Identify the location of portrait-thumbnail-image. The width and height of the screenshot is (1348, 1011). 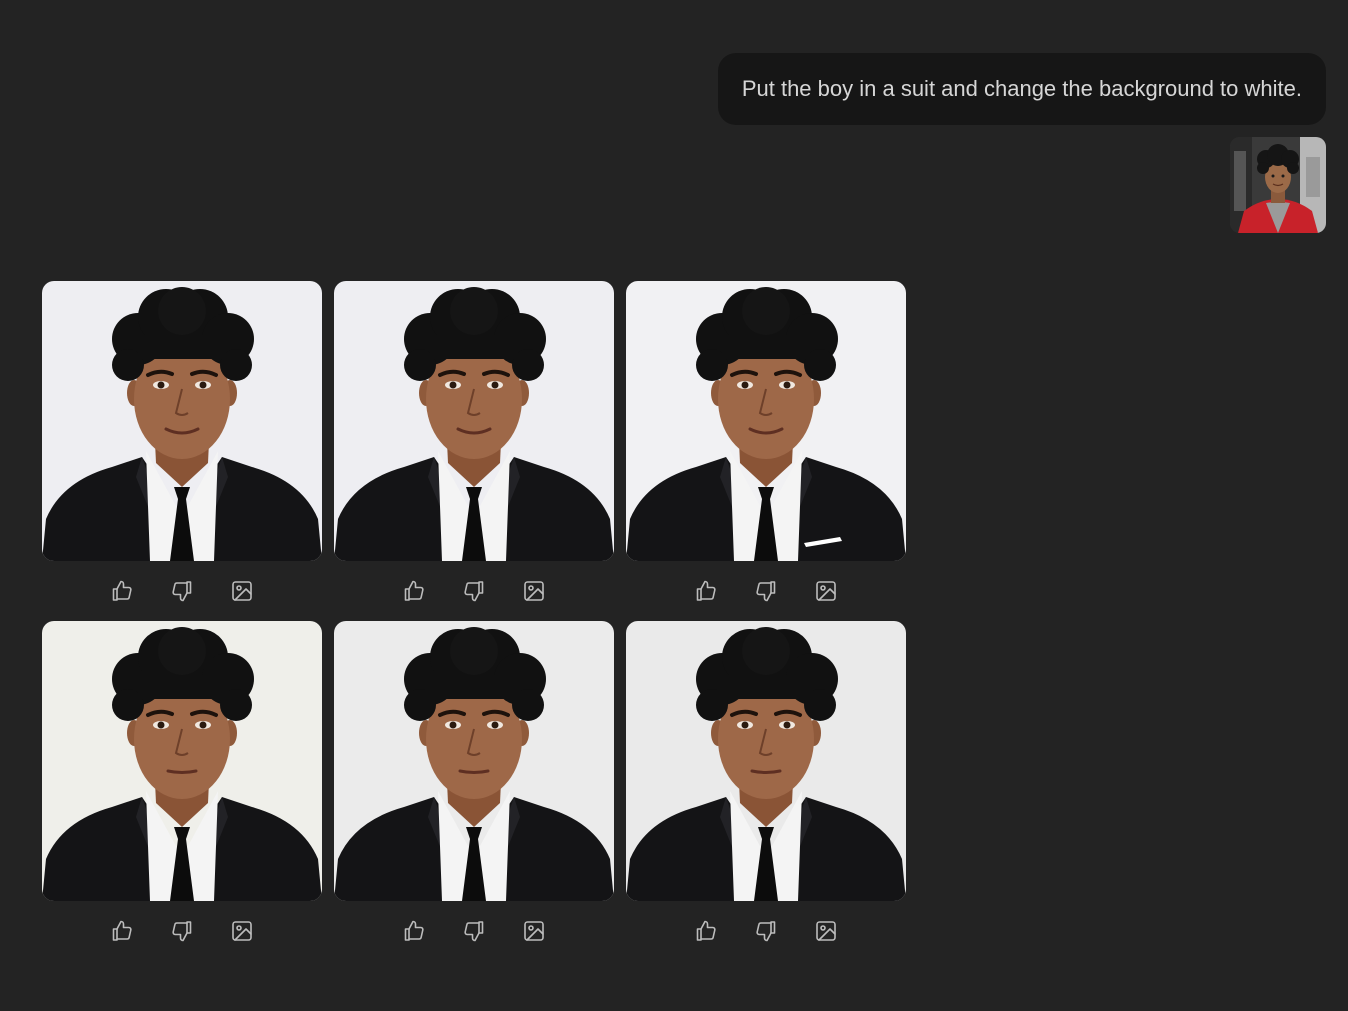
(1278, 185).